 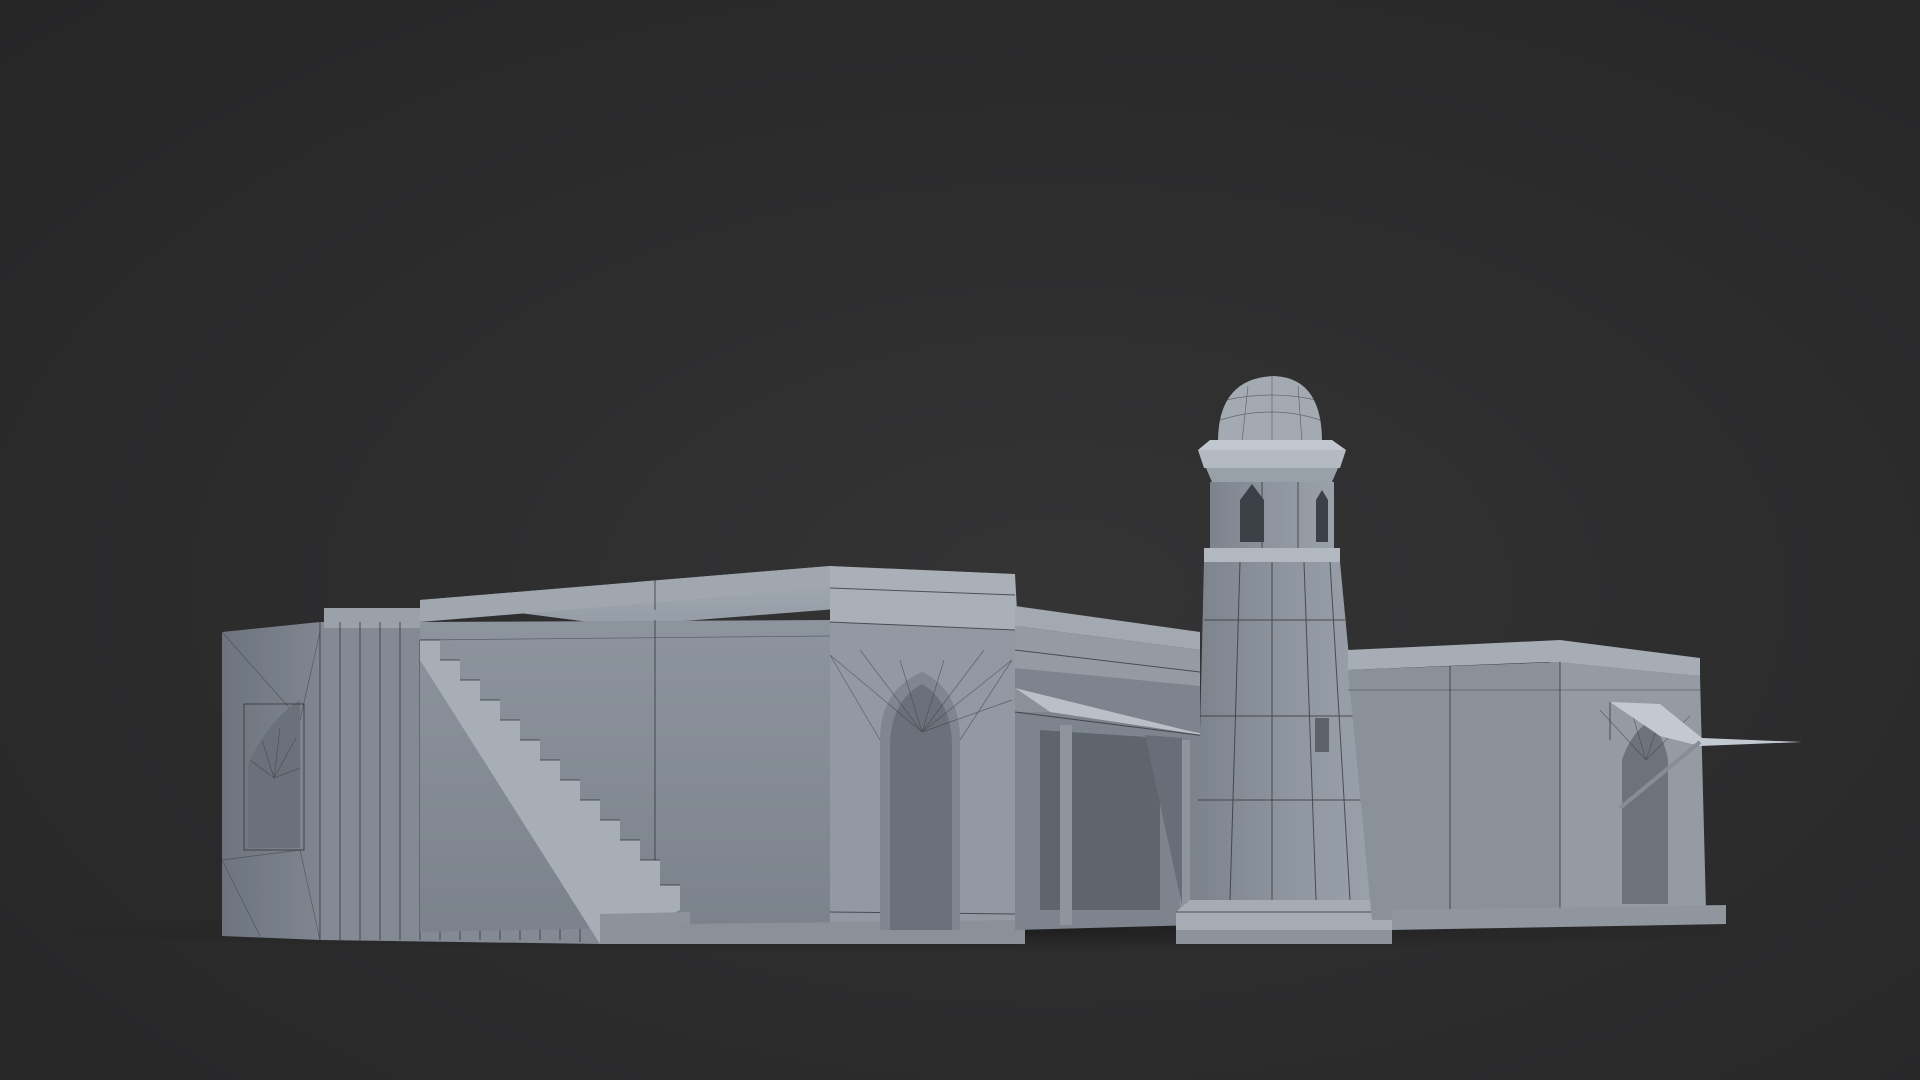 What do you see at coordinates (1270, 409) in the screenshot?
I see `dome` at bounding box center [1270, 409].